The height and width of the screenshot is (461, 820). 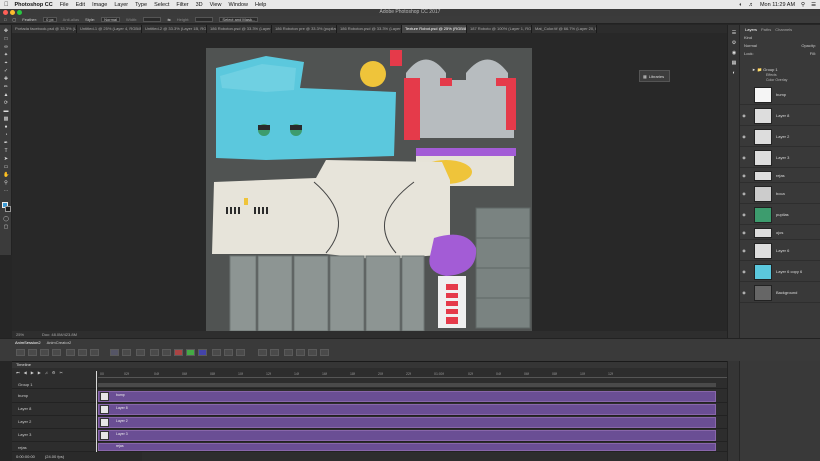 I want to click on feather-input: 0 px, so click(x=50, y=19).